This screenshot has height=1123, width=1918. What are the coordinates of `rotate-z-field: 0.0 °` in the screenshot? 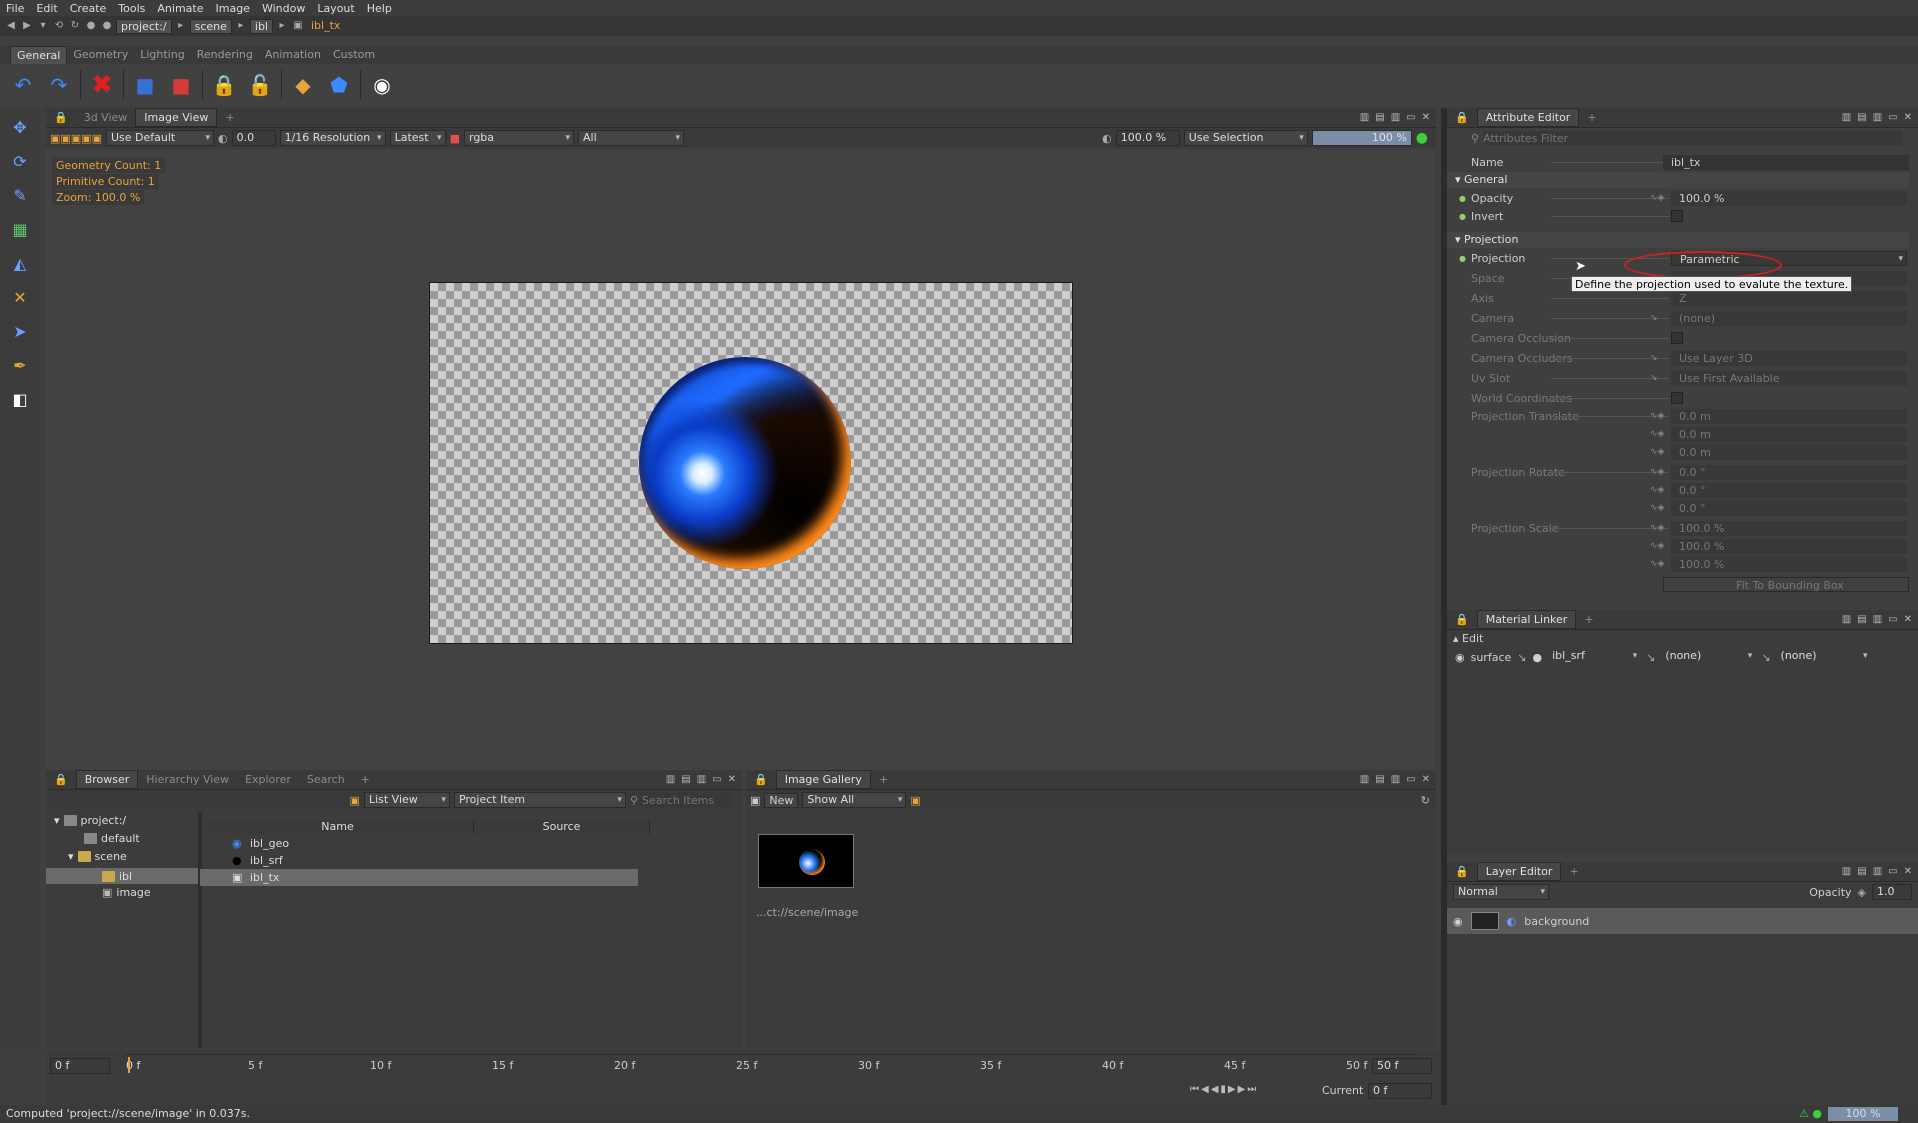 It's located at (1789, 508).